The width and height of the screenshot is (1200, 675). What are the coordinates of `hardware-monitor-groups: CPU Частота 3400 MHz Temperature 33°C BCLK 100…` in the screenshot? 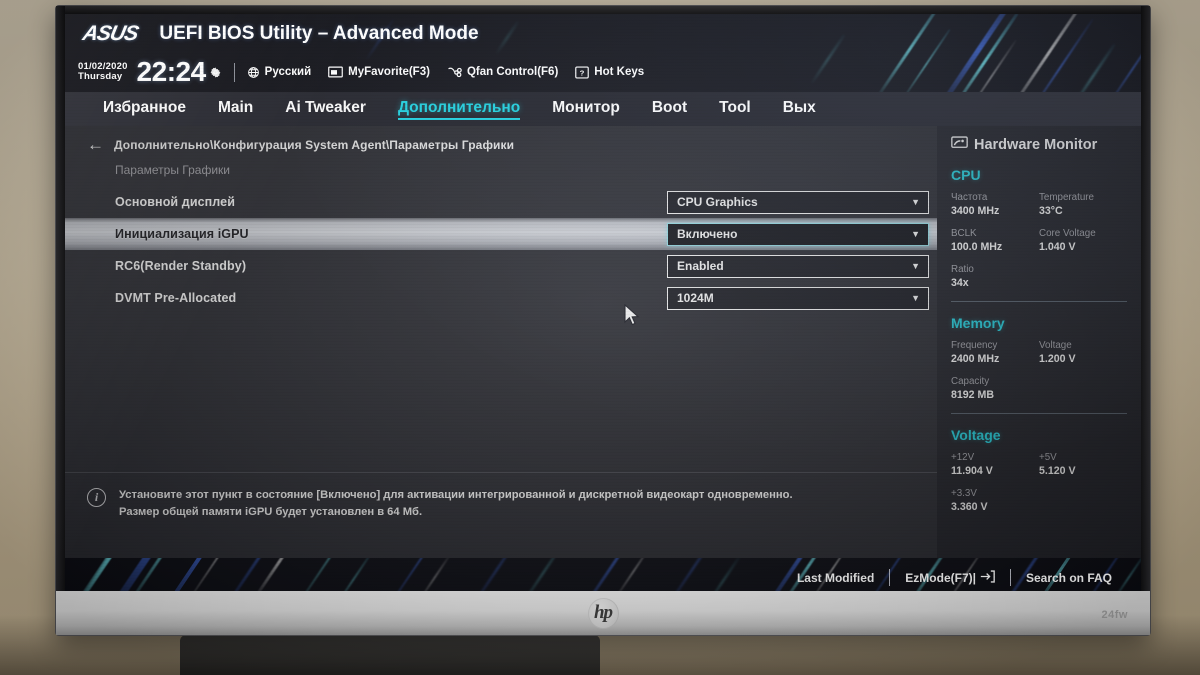 It's located at (1046, 340).